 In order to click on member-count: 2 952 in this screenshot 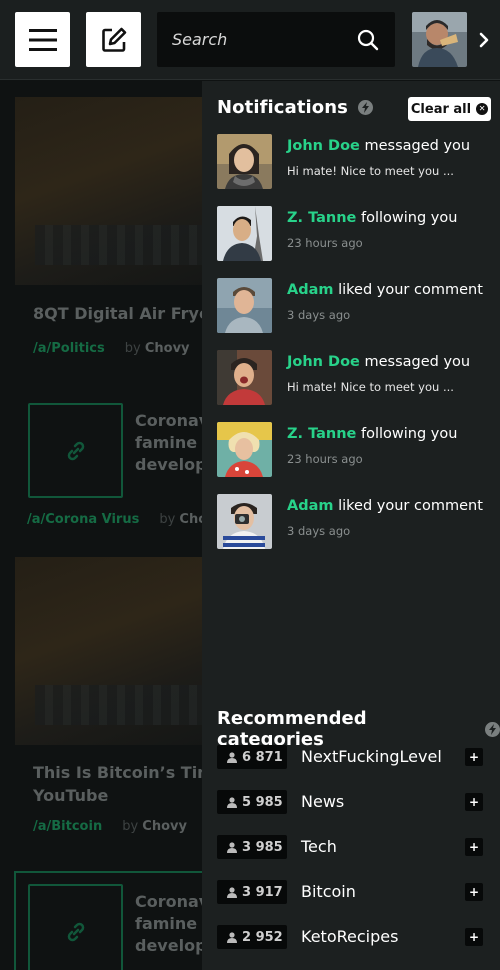, I will do `click(252, 937)`.